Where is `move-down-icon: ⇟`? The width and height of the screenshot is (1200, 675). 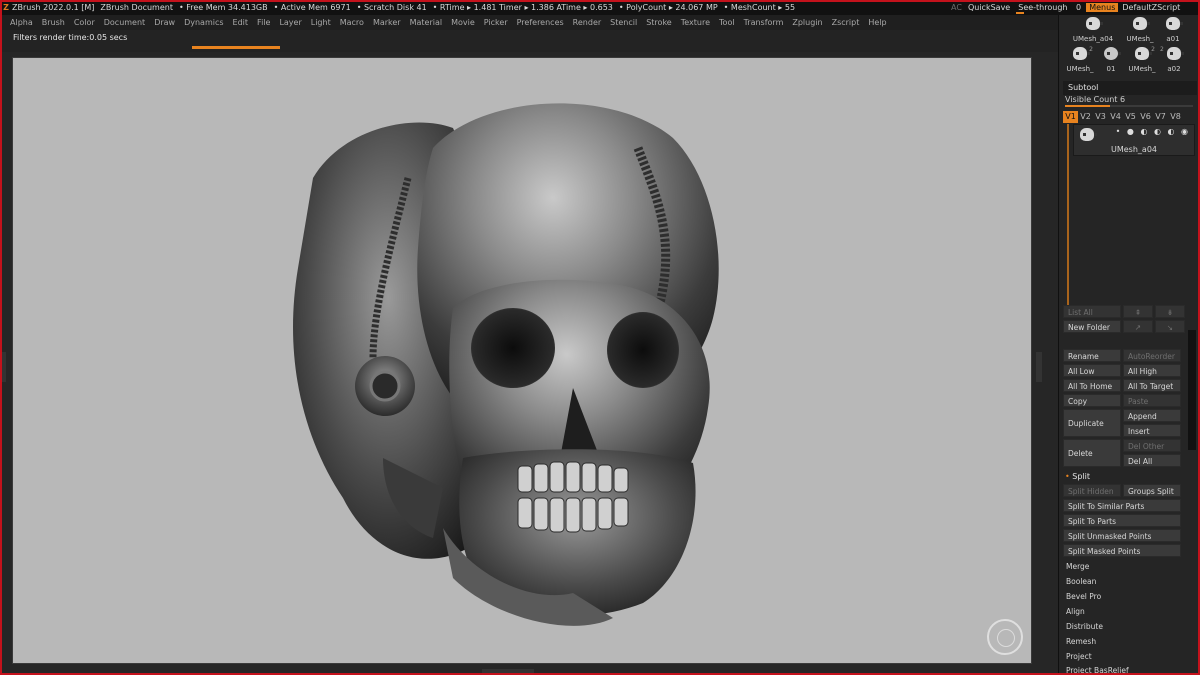 move-down-icon: ⇟ is located at coordinates (1170, 311).